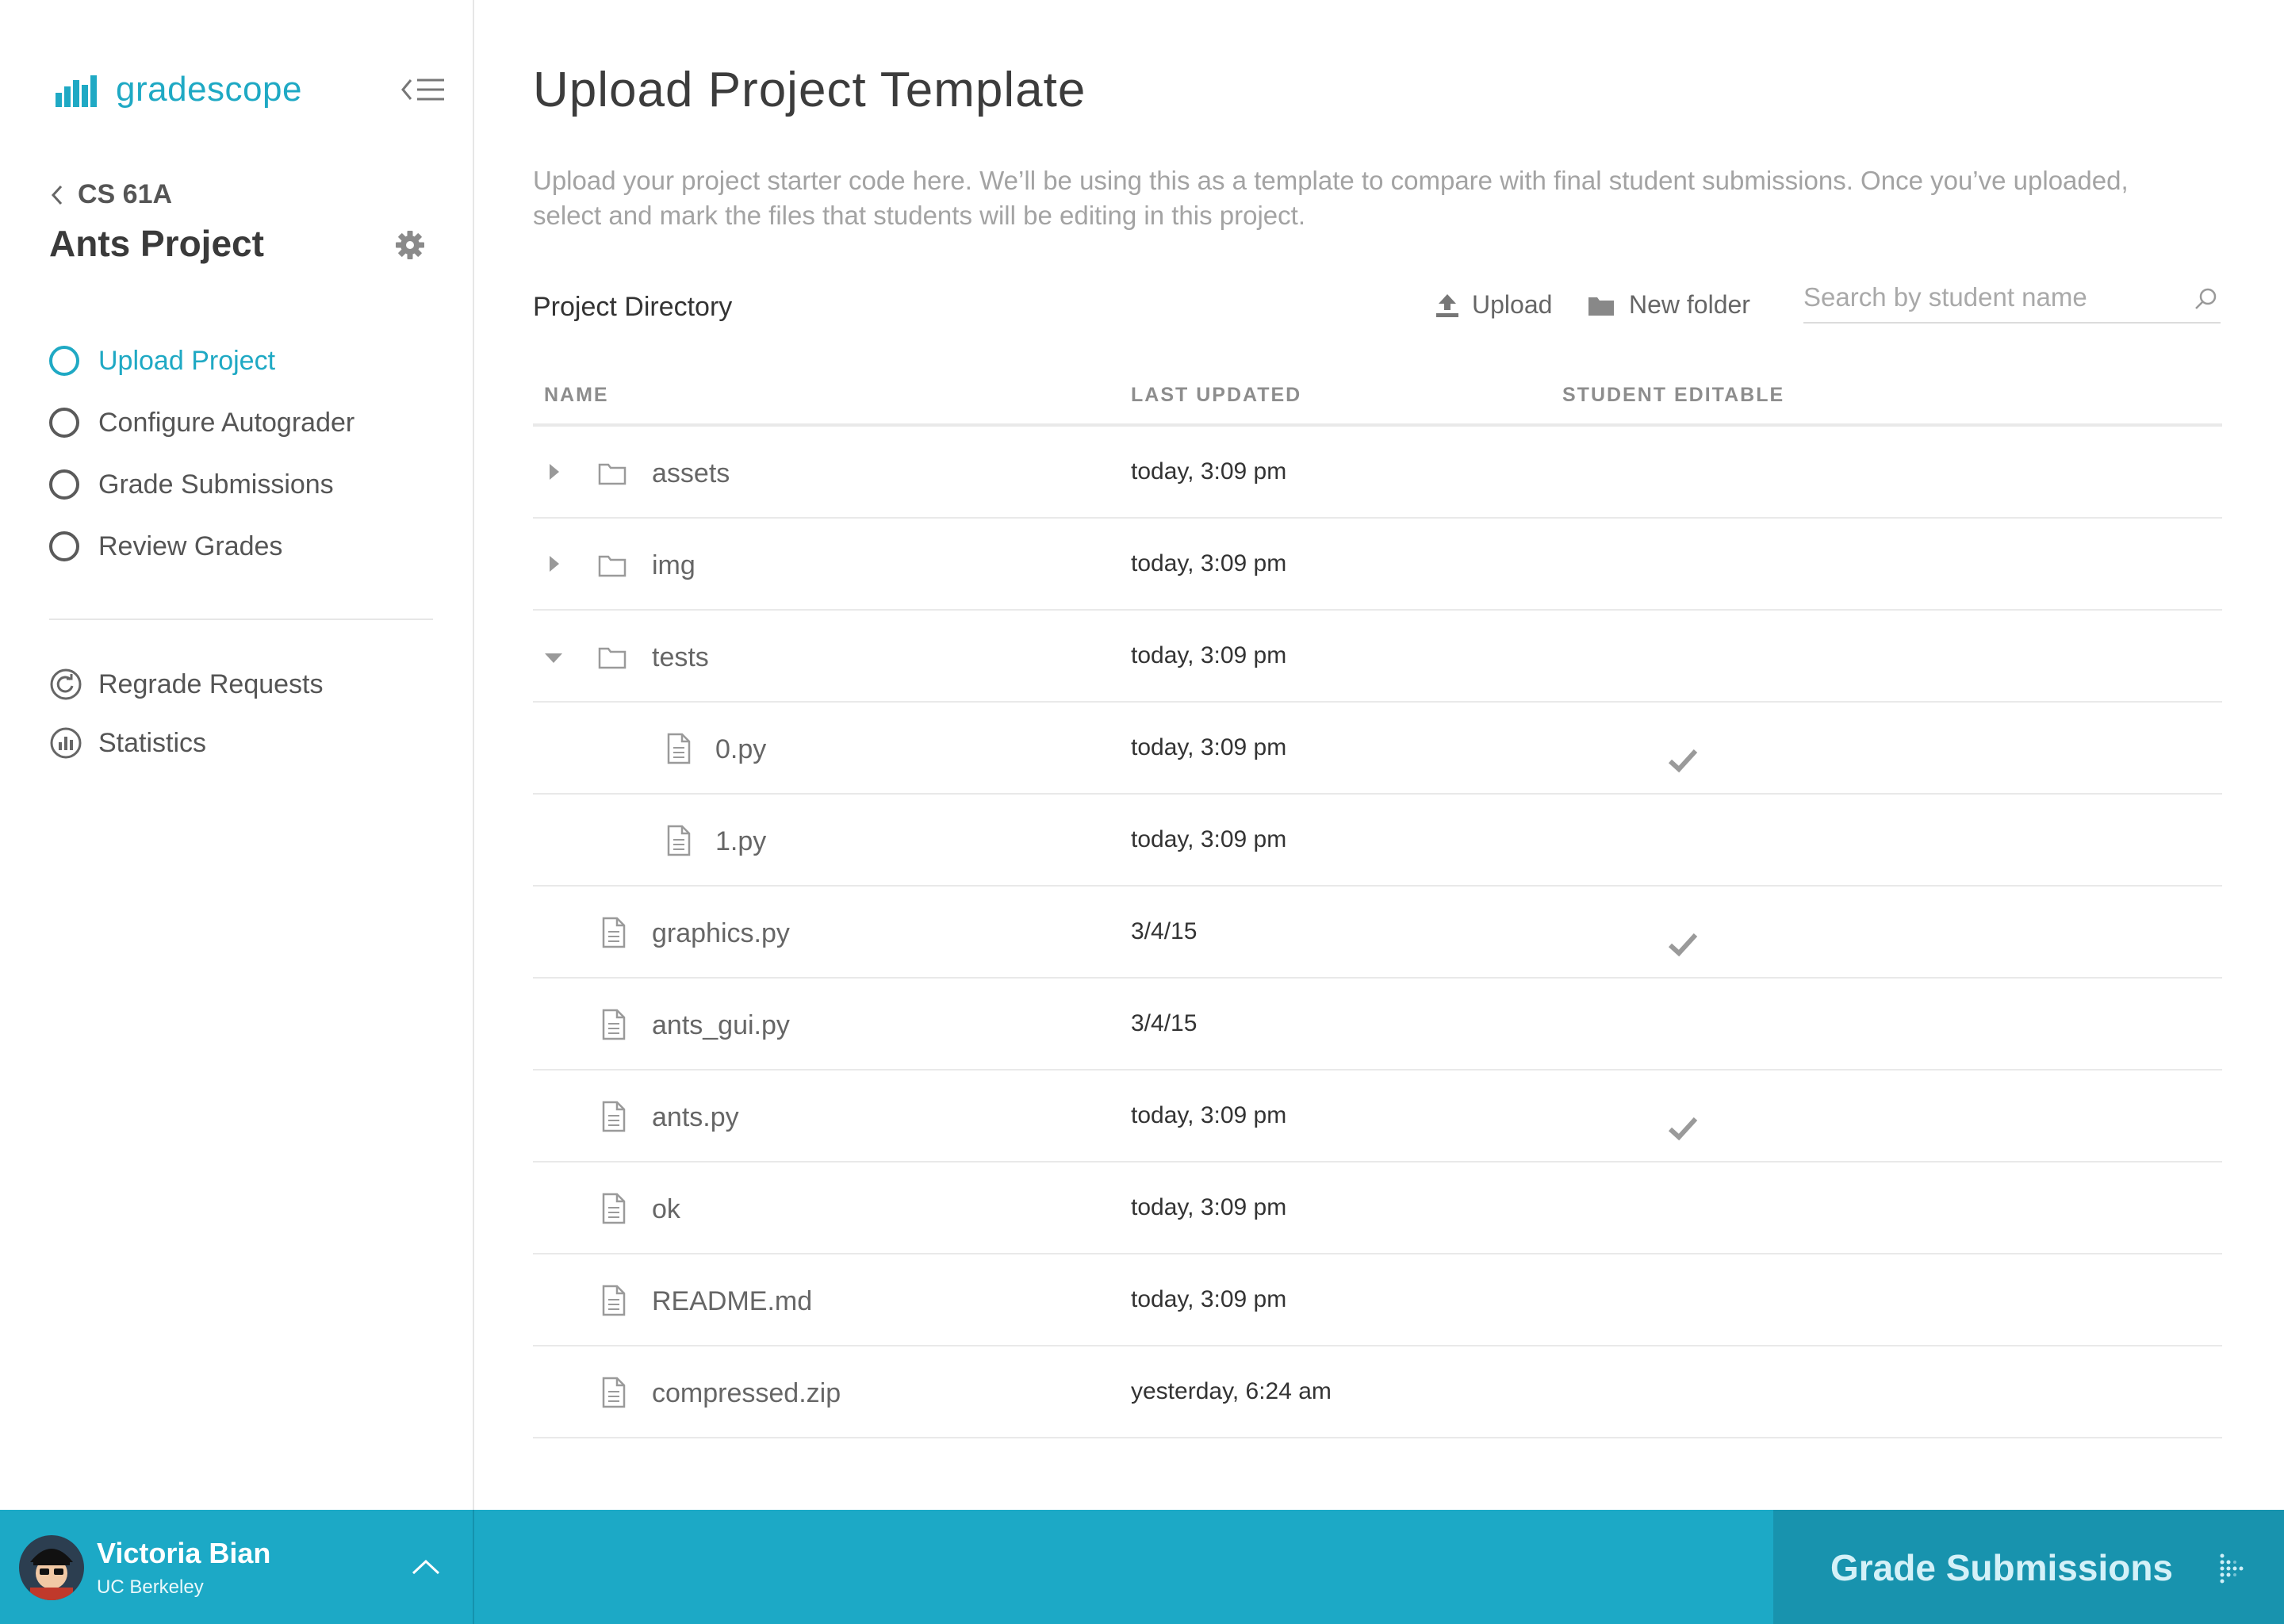  What do you see at coordinates (2232, 1568) in the screenshot?
I see `arrow-right-dots-icon` at bounding box center [2232, 1568].